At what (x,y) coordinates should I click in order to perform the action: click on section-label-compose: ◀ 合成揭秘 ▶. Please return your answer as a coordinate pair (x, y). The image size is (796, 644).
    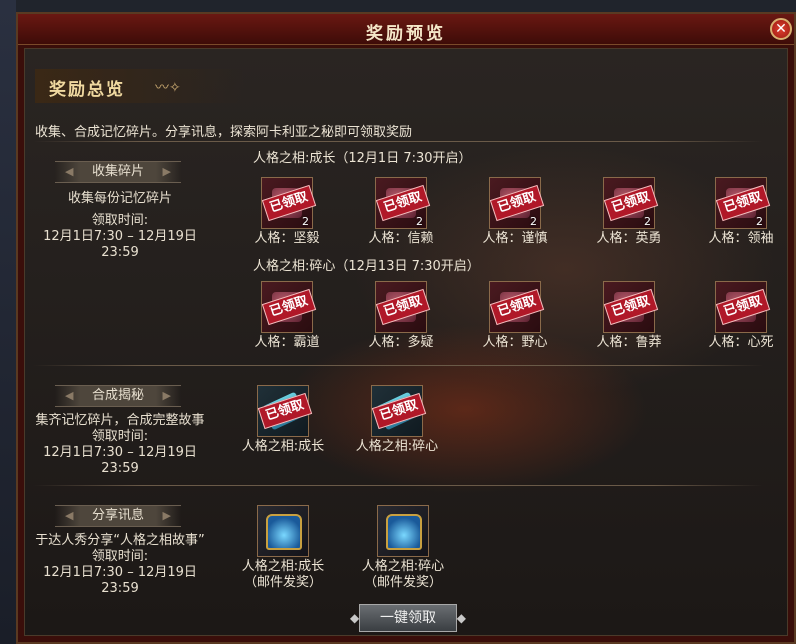
    Looking at the image, I should click on (118, 396).